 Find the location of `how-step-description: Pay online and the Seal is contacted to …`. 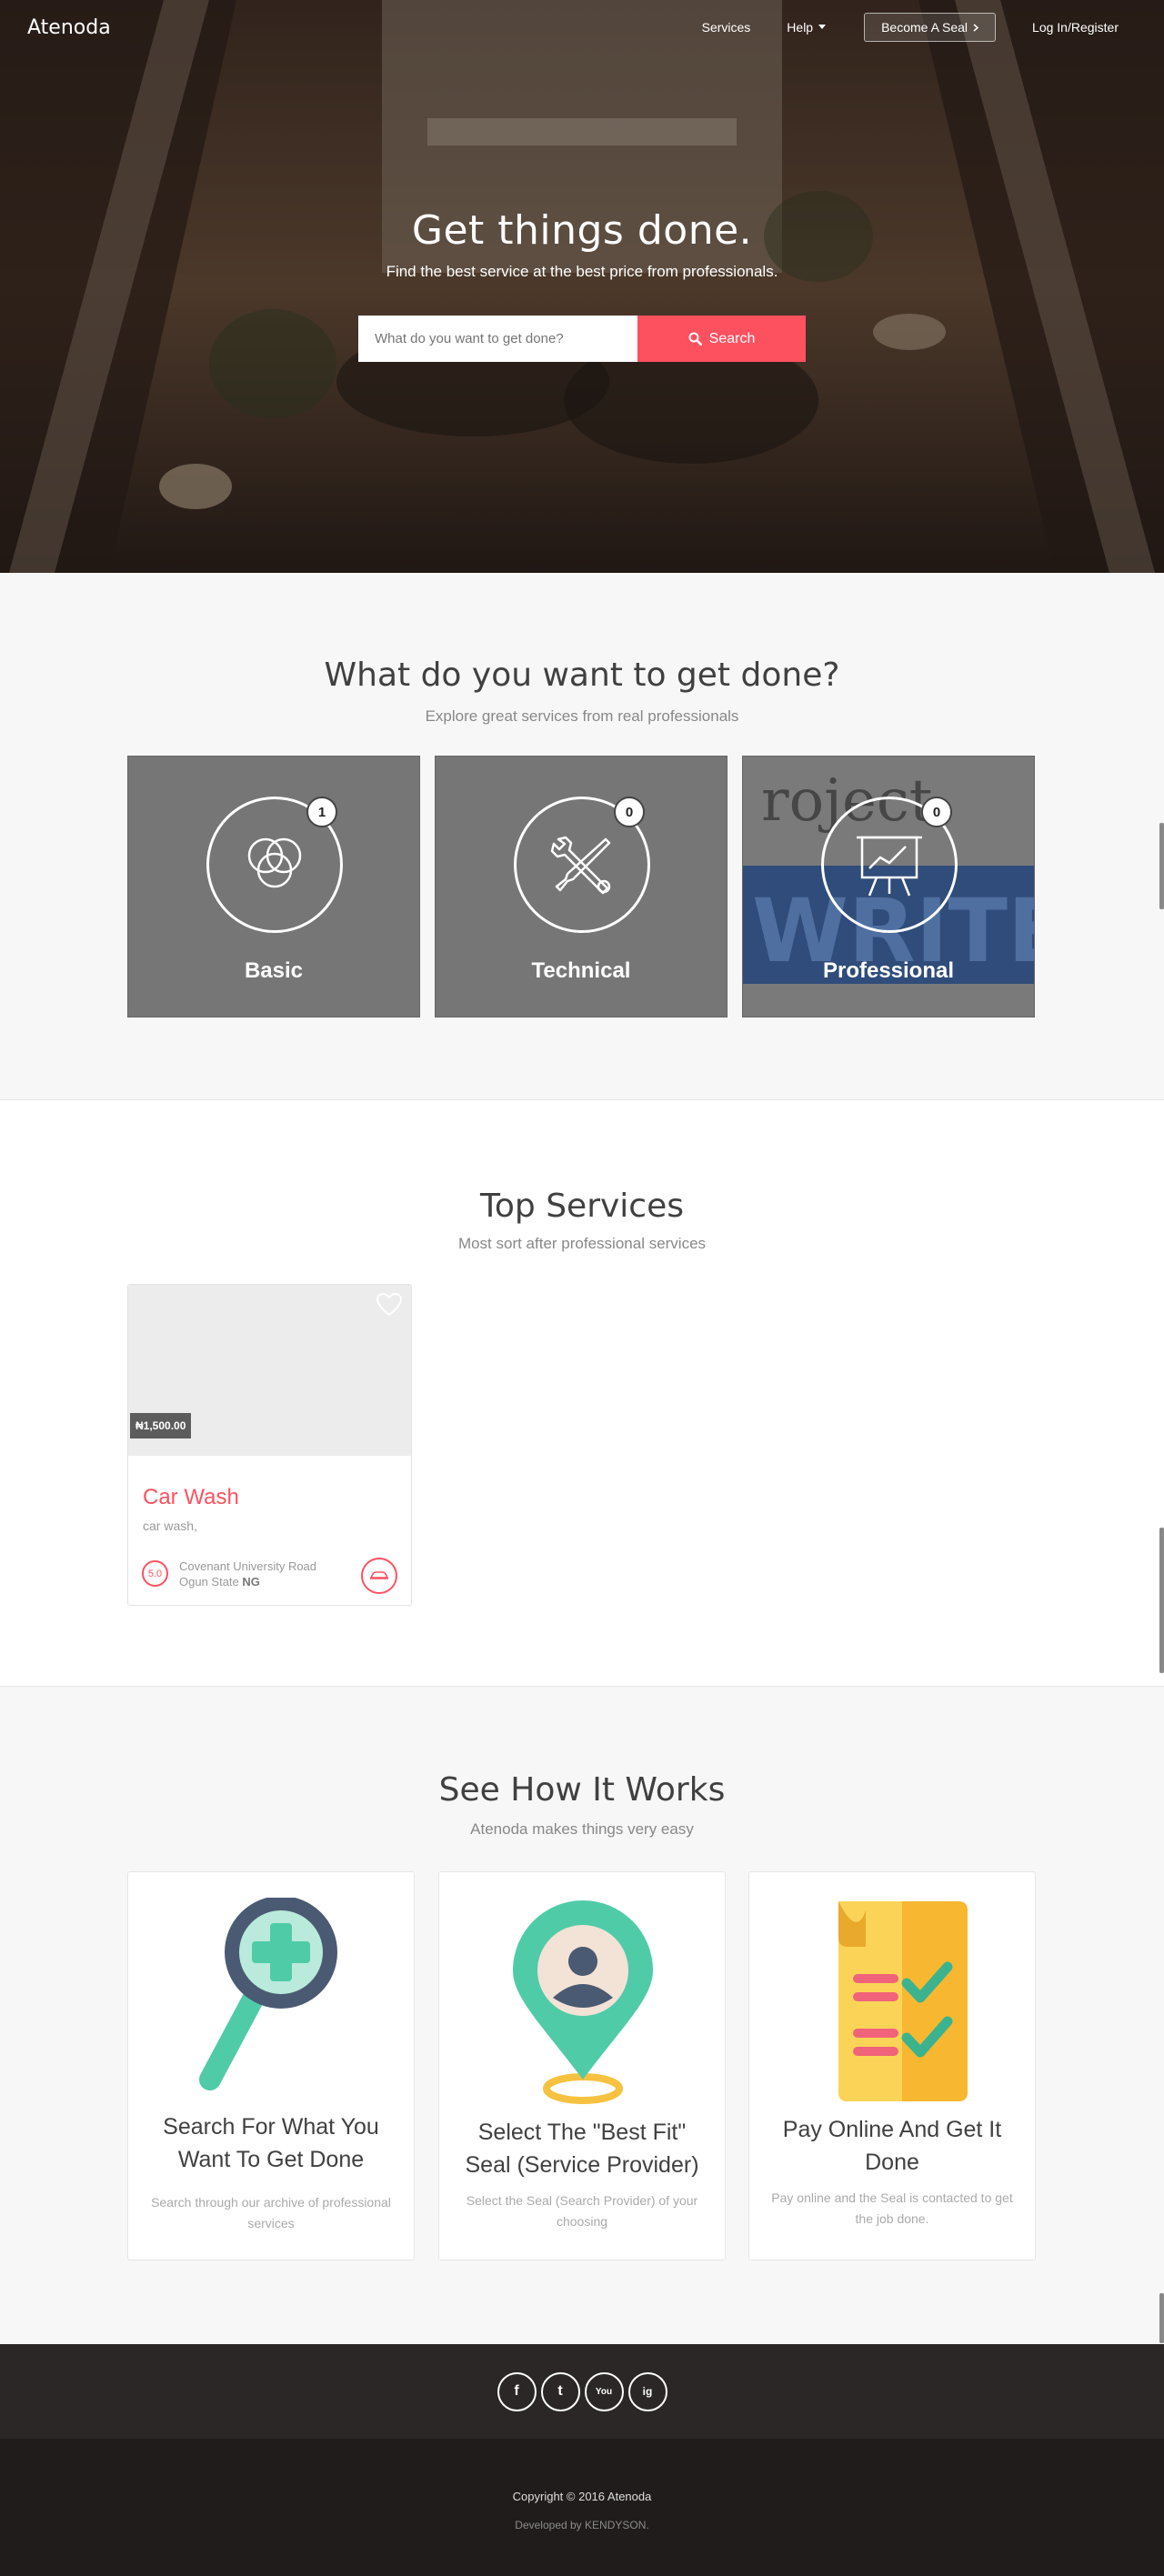

how-step-description: Pay online and the Seal is contacted to … is located at coordinates (892, 2208).